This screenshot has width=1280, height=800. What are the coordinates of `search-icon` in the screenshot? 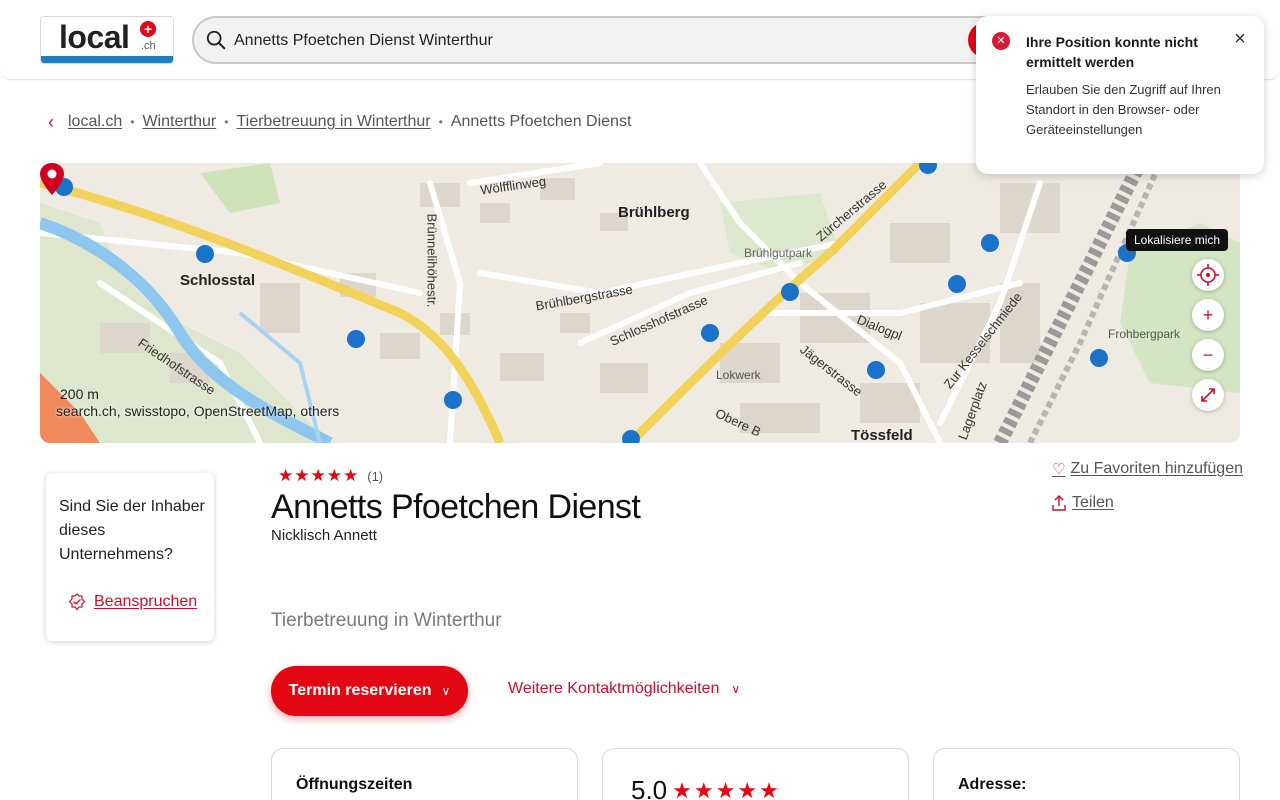 It's located at (216, 40).